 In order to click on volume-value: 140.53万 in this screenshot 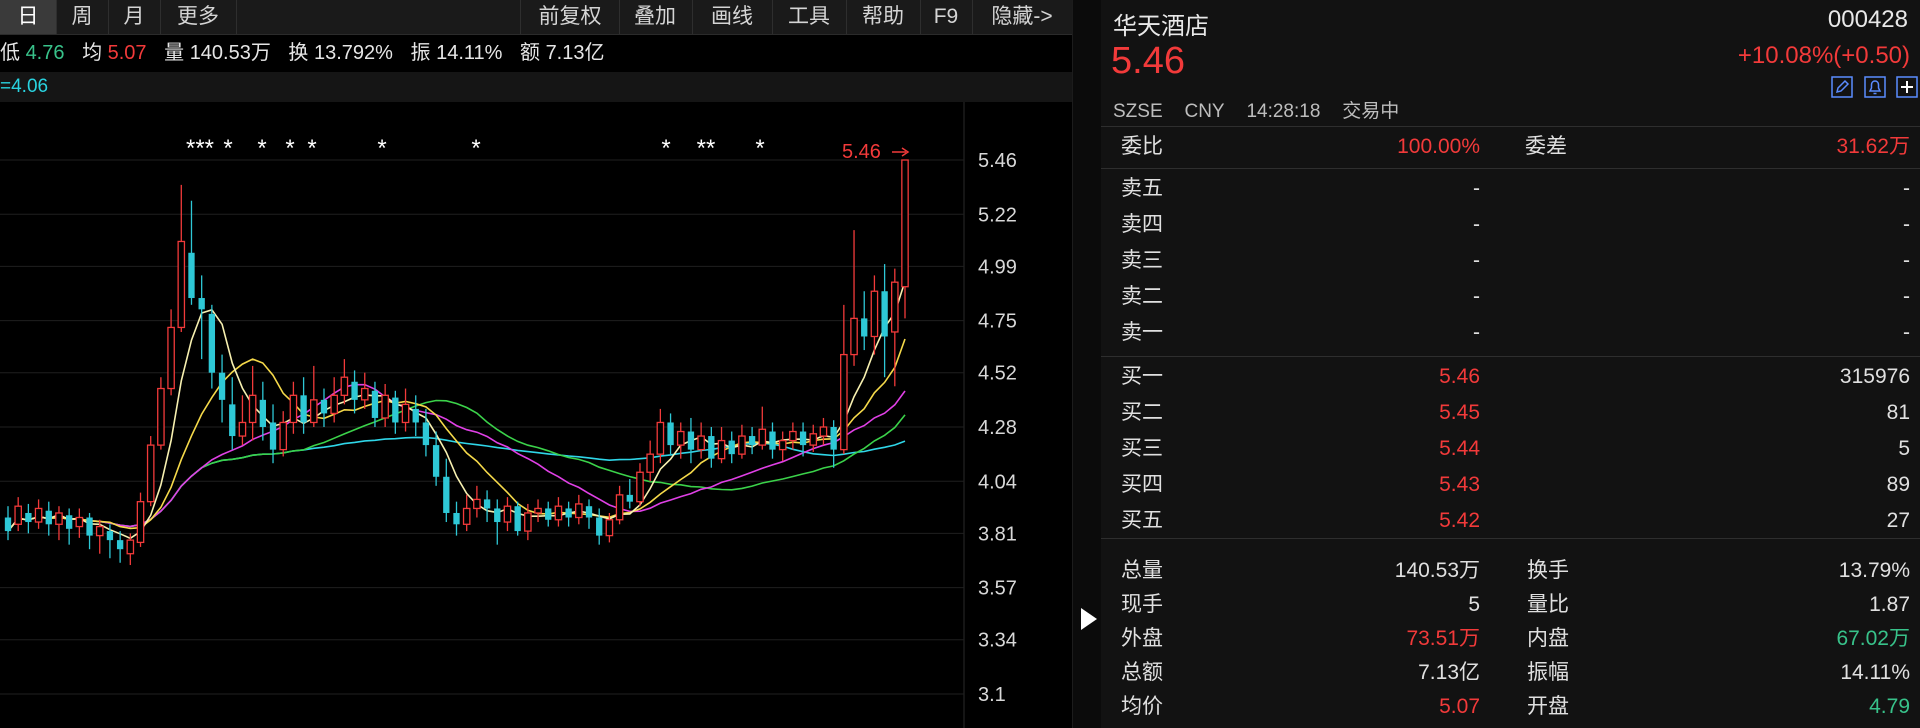, I will do `click(230, 53)`.